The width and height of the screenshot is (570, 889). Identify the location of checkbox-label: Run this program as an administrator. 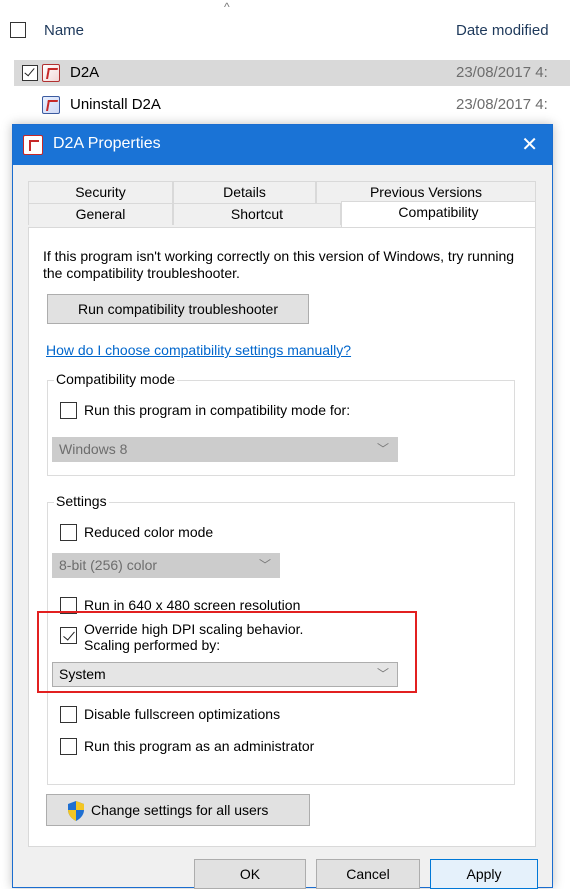
(199, 746).